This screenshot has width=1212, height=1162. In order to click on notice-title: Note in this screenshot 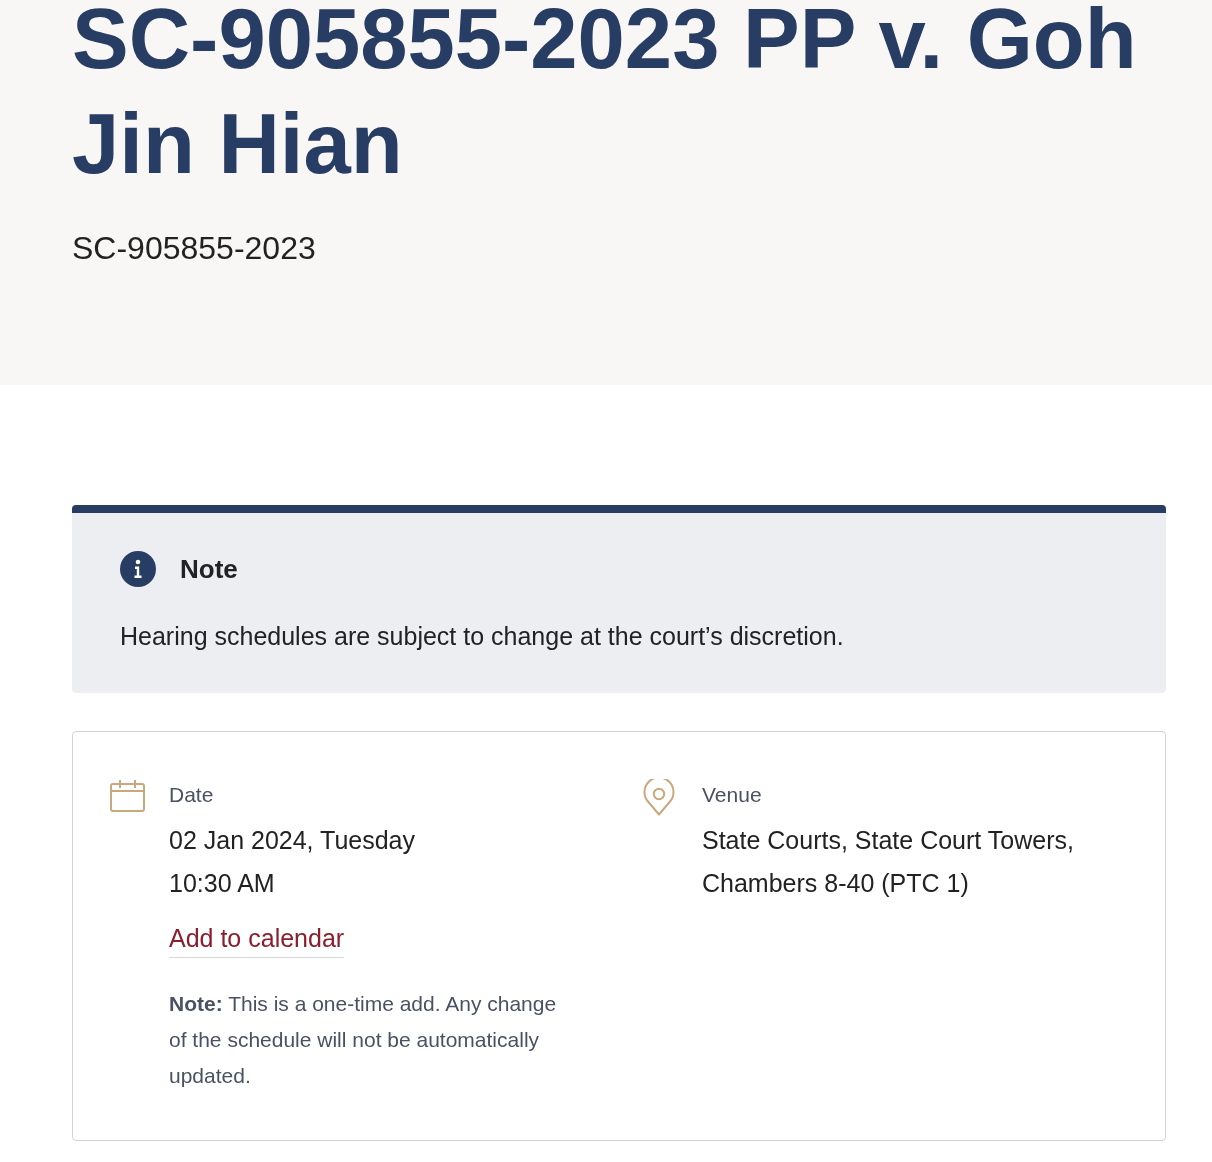, I will do `click(209, 569)`.